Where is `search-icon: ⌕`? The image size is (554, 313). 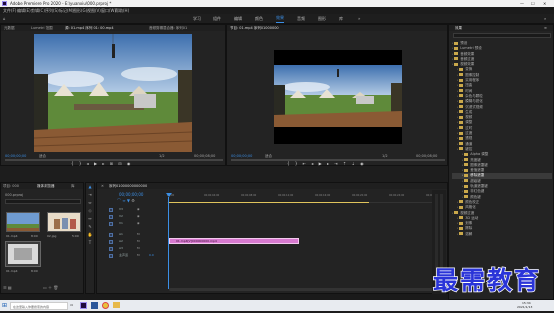 search-icon: ⌕ is located at coordinates (545, 19).